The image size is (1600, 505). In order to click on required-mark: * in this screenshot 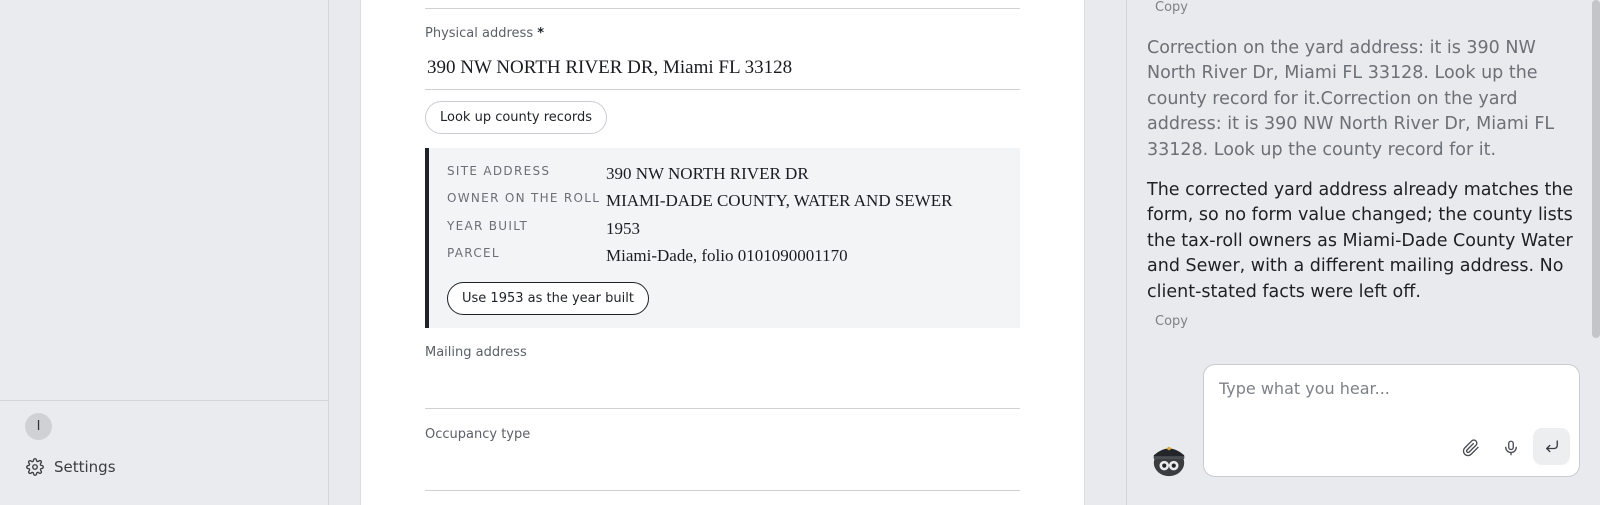, I will do `click(541, 33)`.